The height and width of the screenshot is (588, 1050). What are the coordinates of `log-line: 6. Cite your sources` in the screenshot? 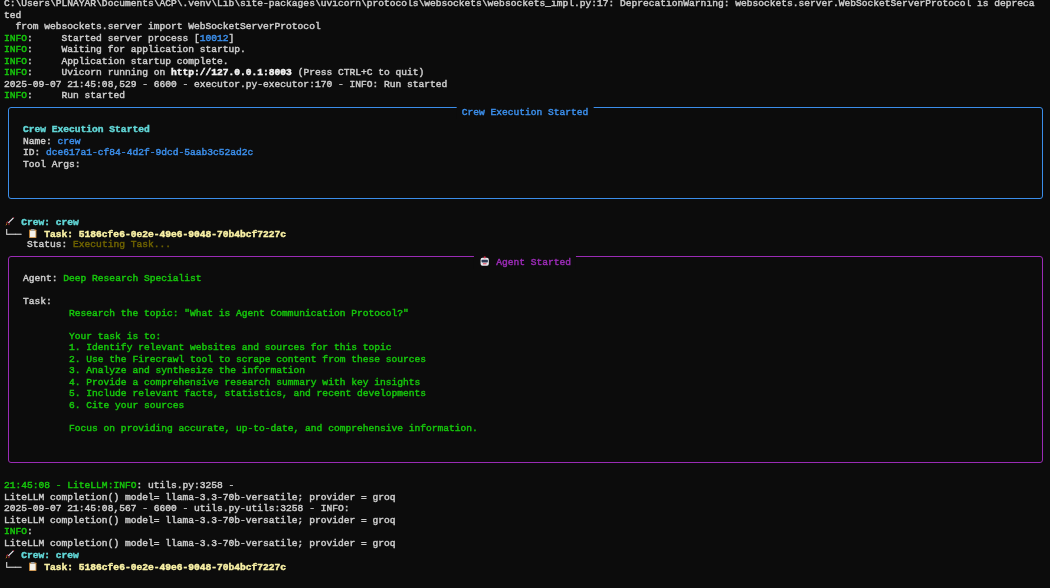 It's located at (126, 405).